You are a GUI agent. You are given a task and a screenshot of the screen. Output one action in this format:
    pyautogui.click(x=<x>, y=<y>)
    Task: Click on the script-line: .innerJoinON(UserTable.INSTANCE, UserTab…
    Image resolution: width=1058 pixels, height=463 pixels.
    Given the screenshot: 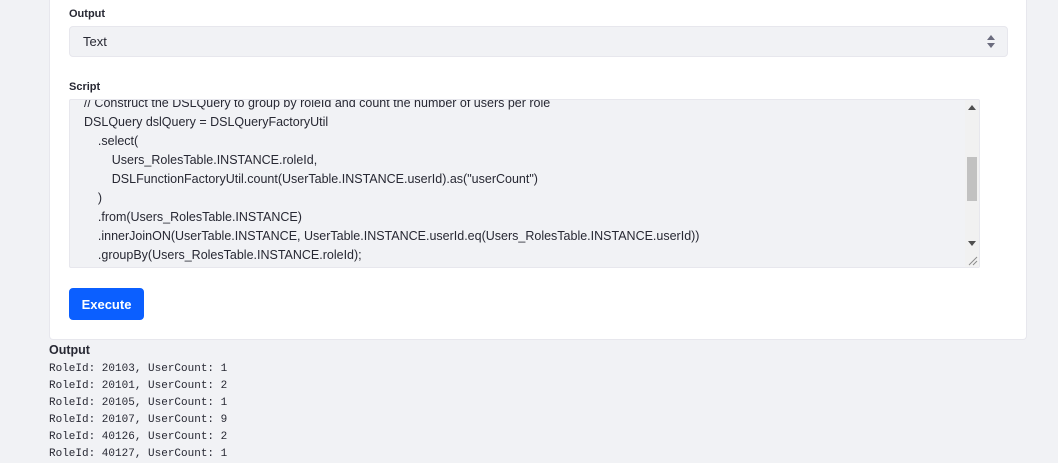 What is the action you would take?
    pyautogui.click(x=392, y=236)
    